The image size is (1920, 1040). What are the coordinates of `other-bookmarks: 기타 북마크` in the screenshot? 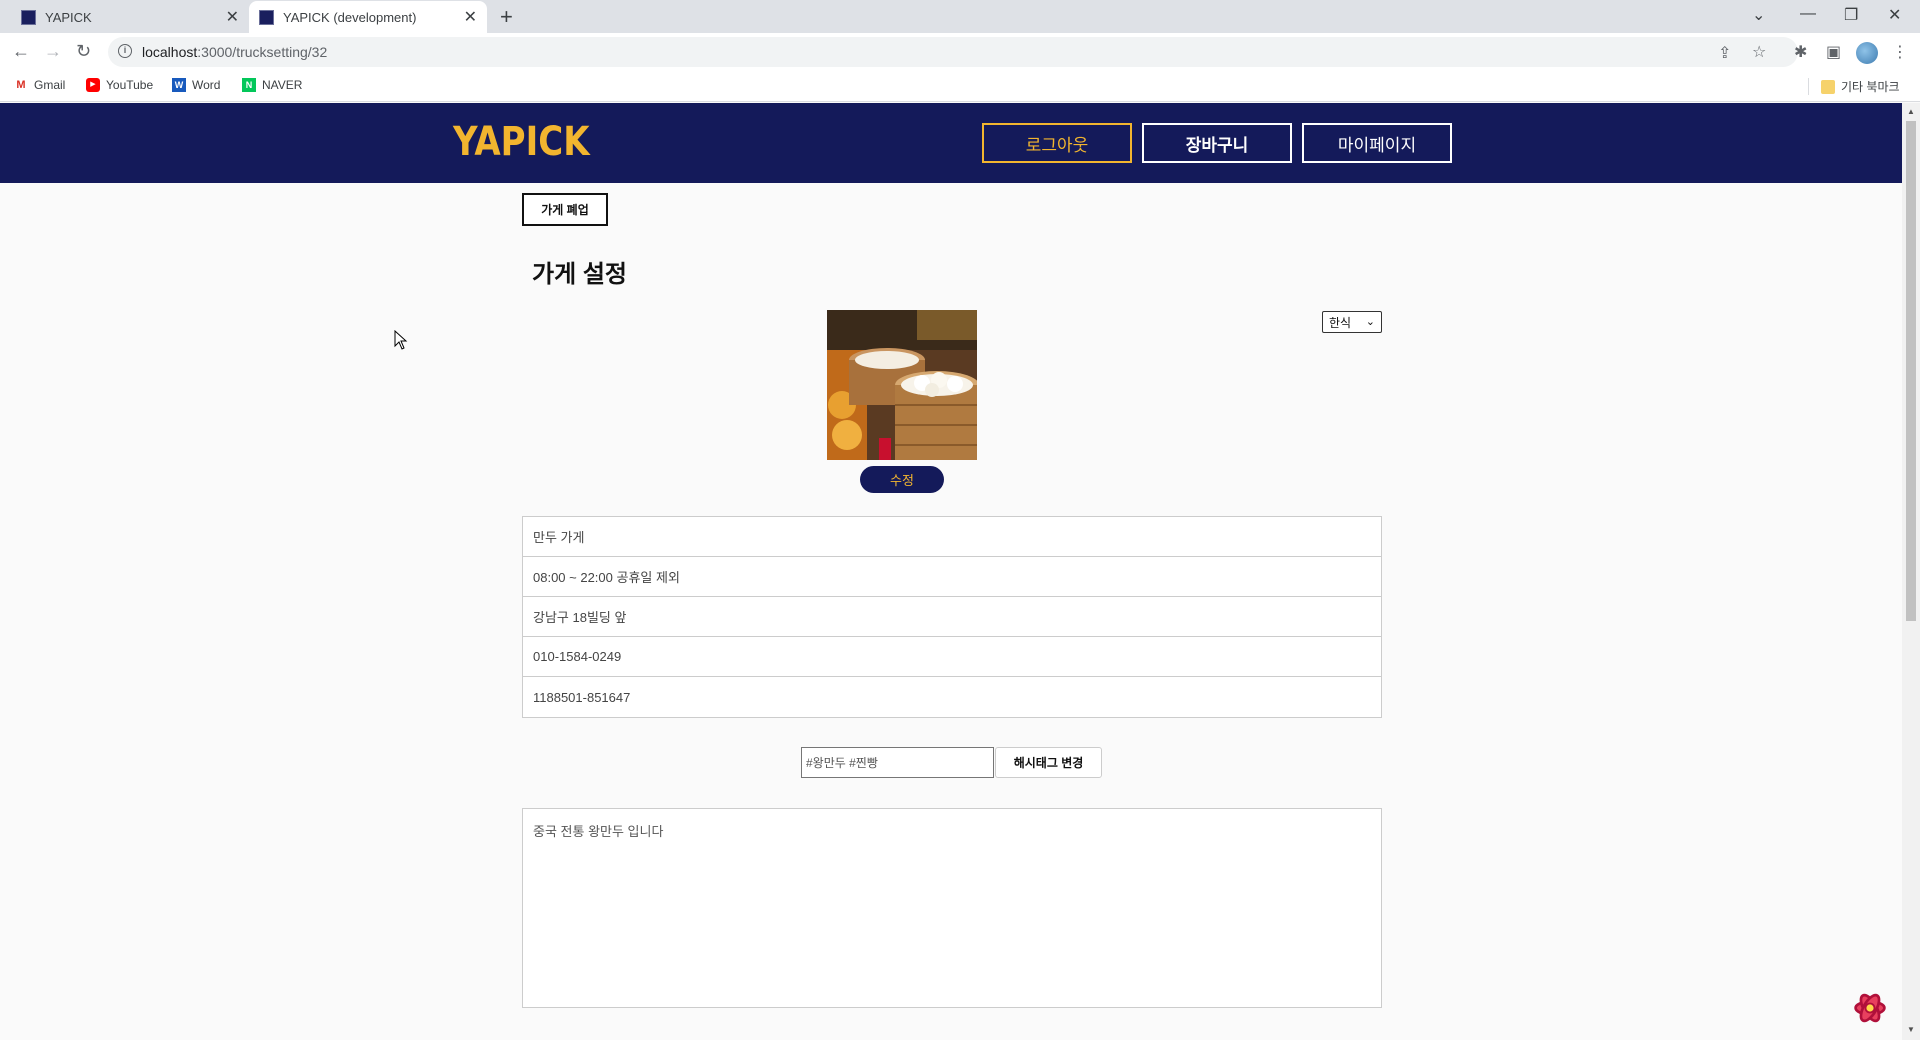 It's located at (1854, 86).